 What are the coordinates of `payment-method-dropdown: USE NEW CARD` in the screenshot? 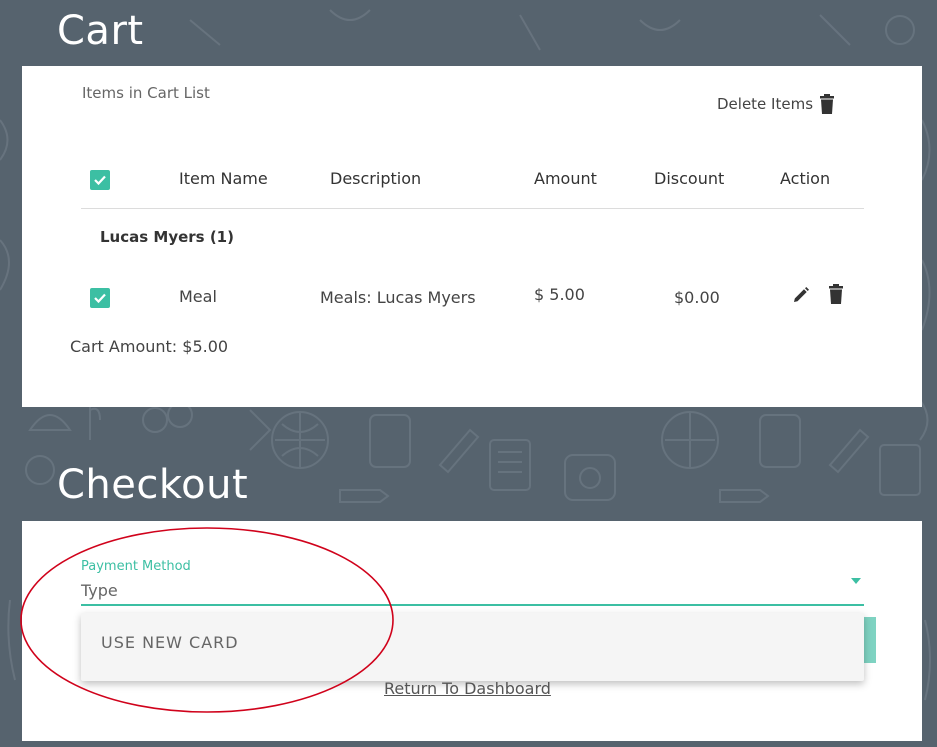 It's located at (472, 647).